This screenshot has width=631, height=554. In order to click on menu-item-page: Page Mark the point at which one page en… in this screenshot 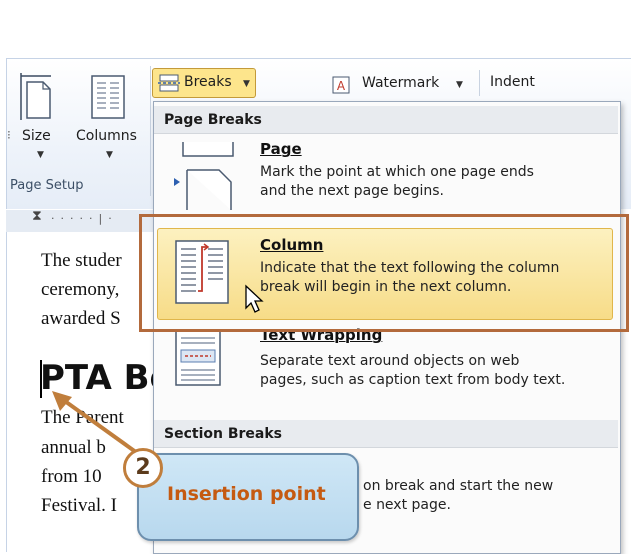, I will do `click(385, 174)`.